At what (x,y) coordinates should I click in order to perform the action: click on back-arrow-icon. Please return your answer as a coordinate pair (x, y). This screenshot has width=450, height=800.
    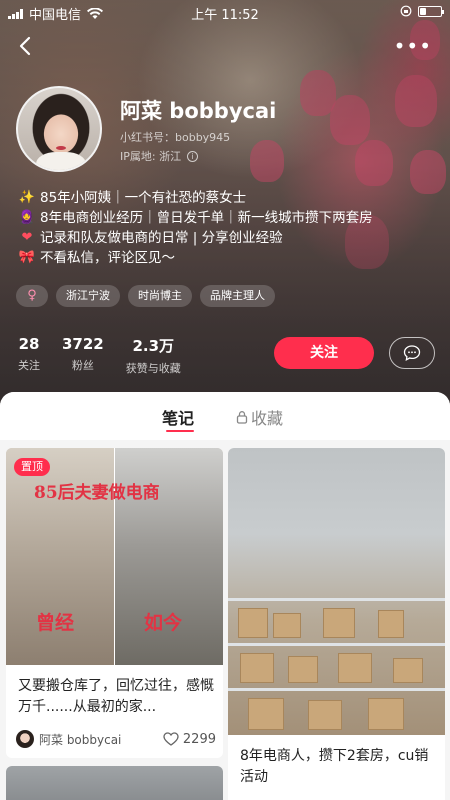
    Looking at the image, I should click on (26, 46).